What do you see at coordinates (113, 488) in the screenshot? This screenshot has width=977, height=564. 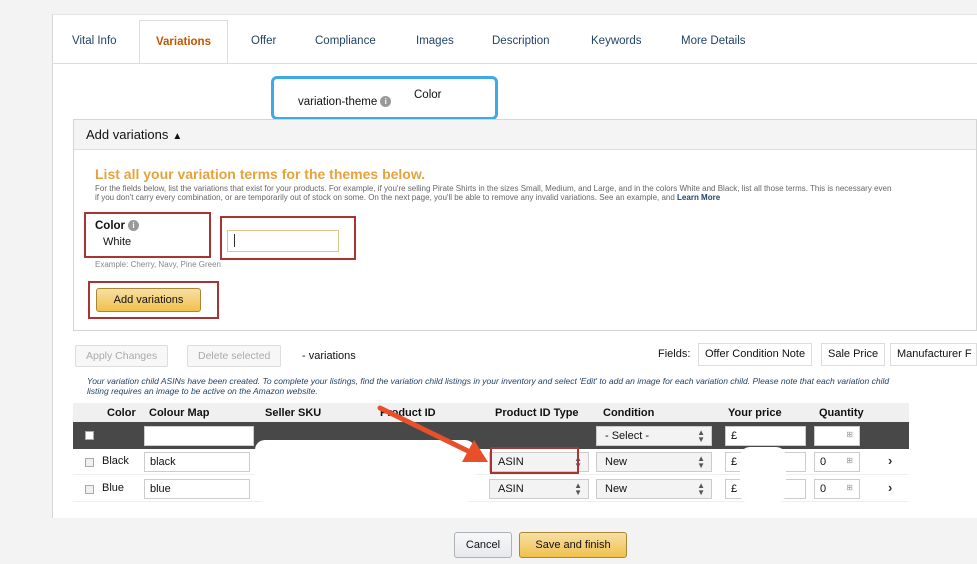 I see `row-color: Blue` at bounding box center [113, 488].